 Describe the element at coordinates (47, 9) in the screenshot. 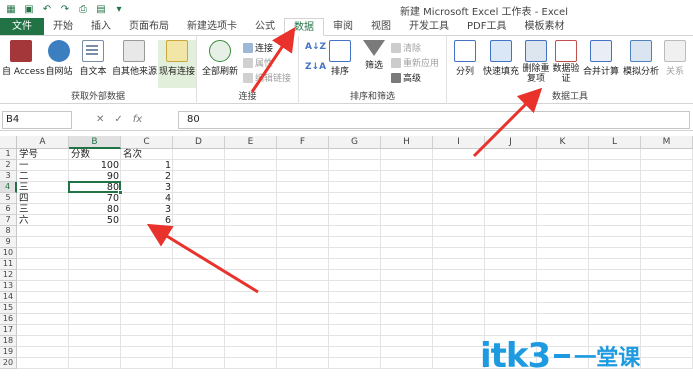

I see `undo-icon: ↶` at that location.